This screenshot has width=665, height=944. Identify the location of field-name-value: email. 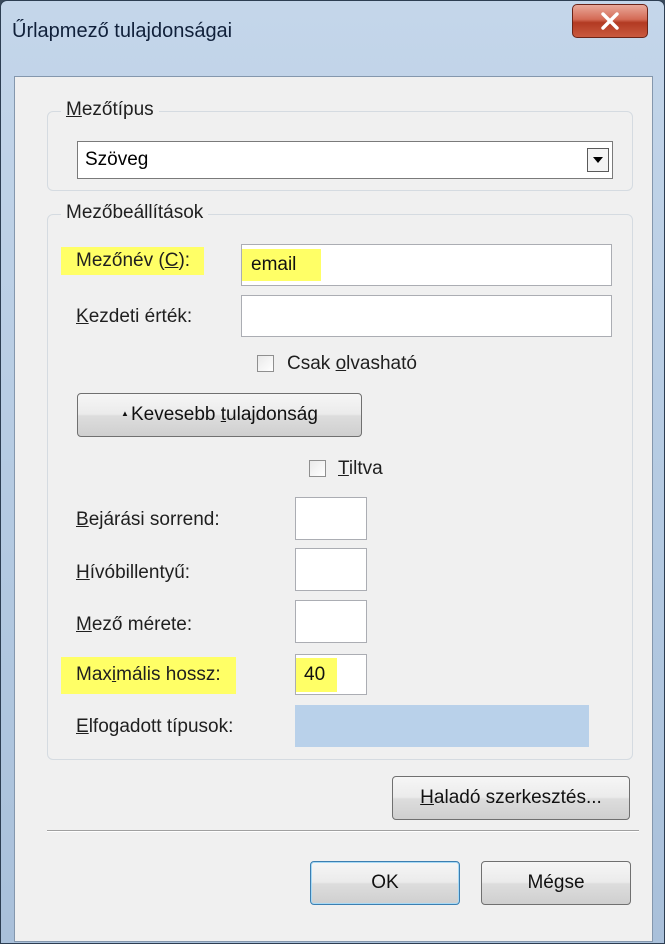
(282, 265).